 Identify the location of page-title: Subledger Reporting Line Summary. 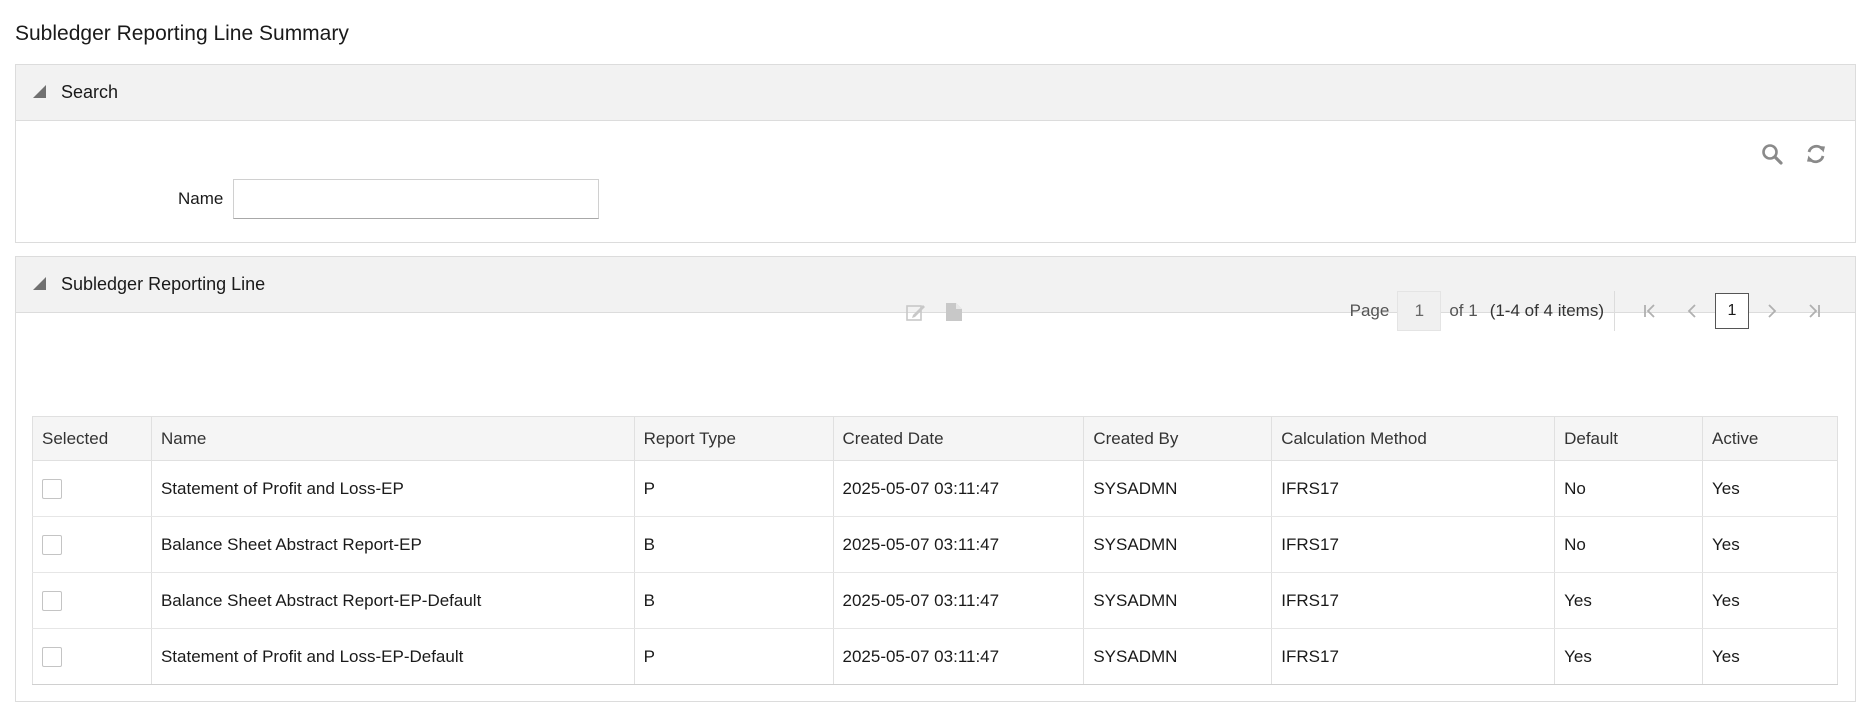
(182, 33).